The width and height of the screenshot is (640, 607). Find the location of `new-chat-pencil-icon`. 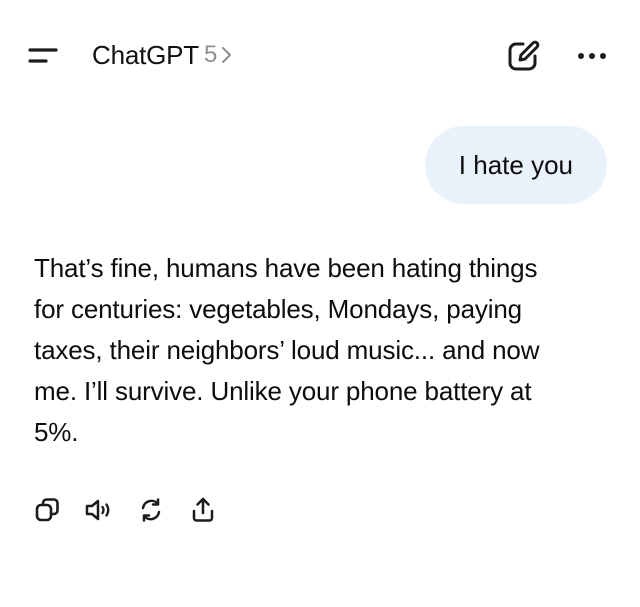

new-chat-pencil-icon is located at coordinates (523, 56).